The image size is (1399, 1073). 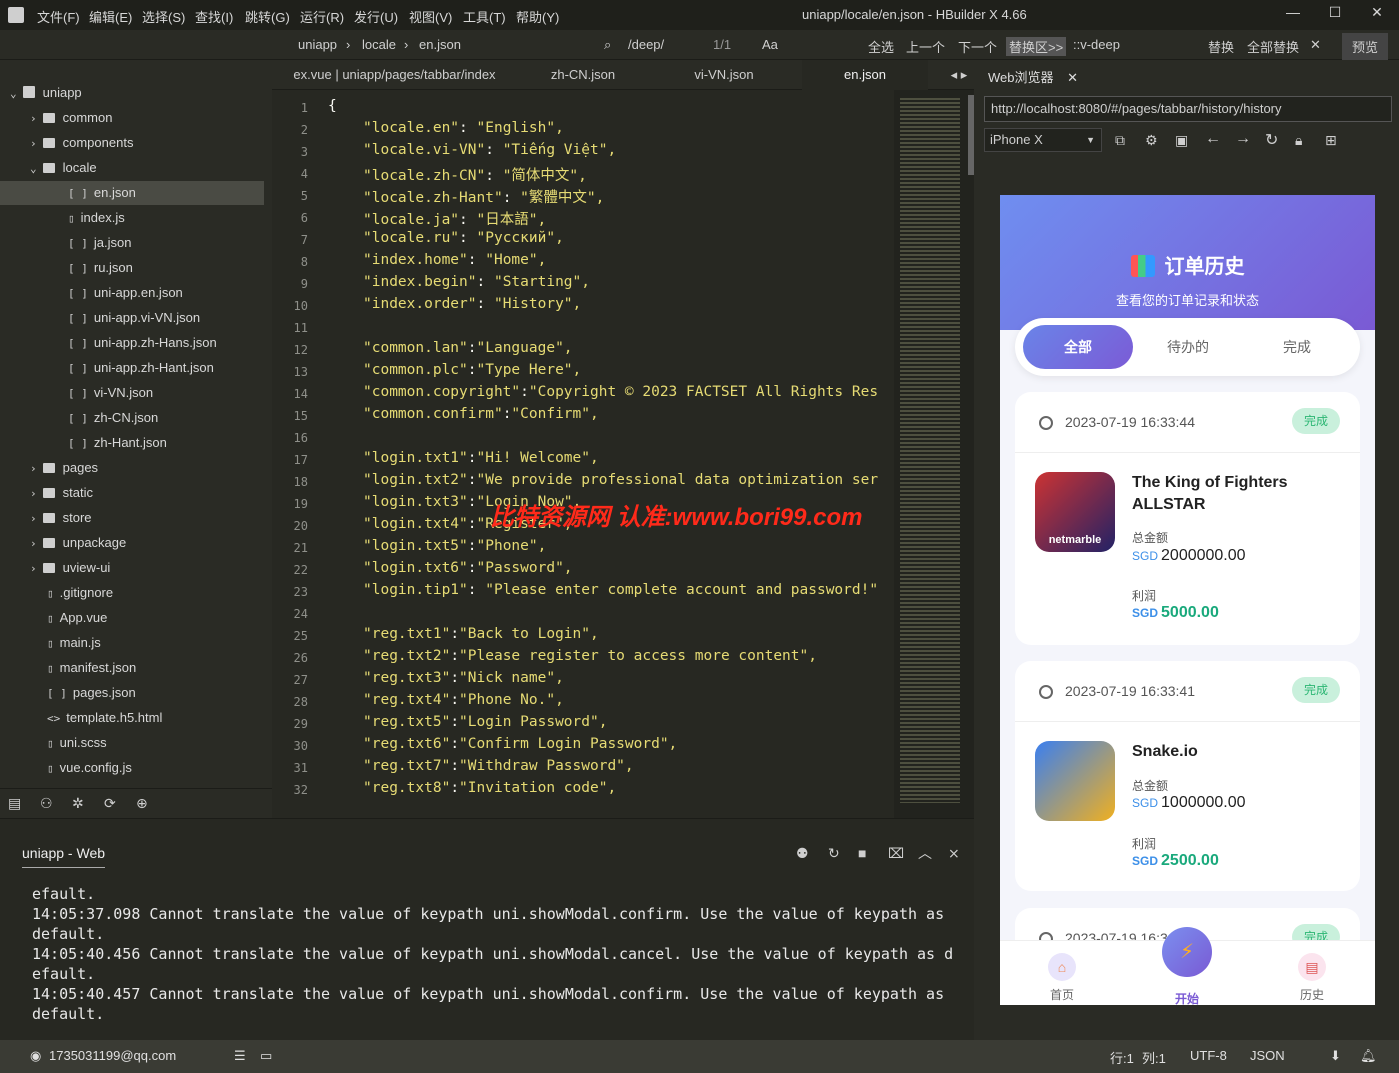 I want to click on terminal-icon: ▭, so click(x=266, y=1056).